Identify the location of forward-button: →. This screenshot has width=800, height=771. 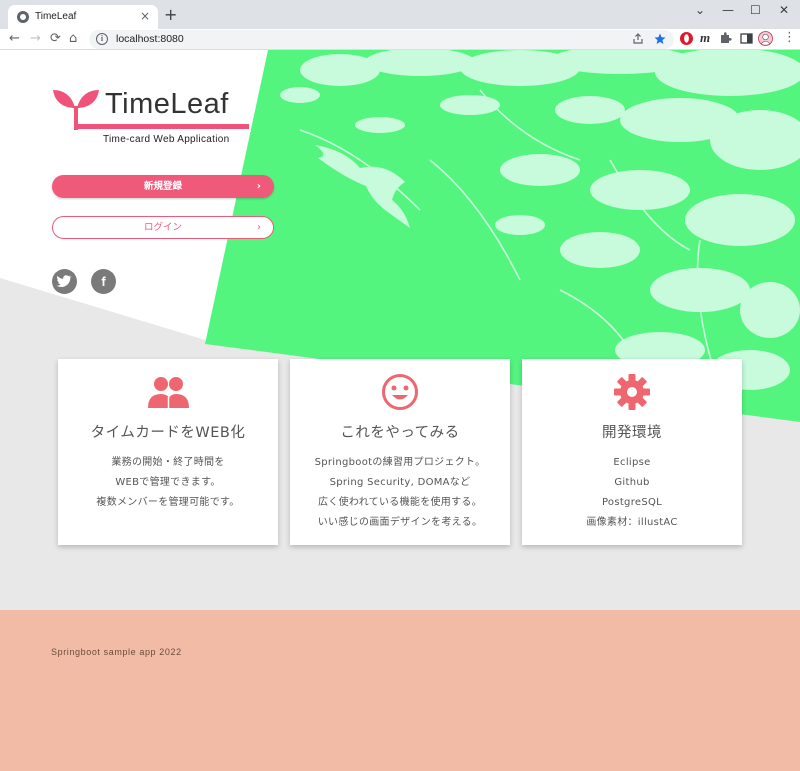
(35, 39).